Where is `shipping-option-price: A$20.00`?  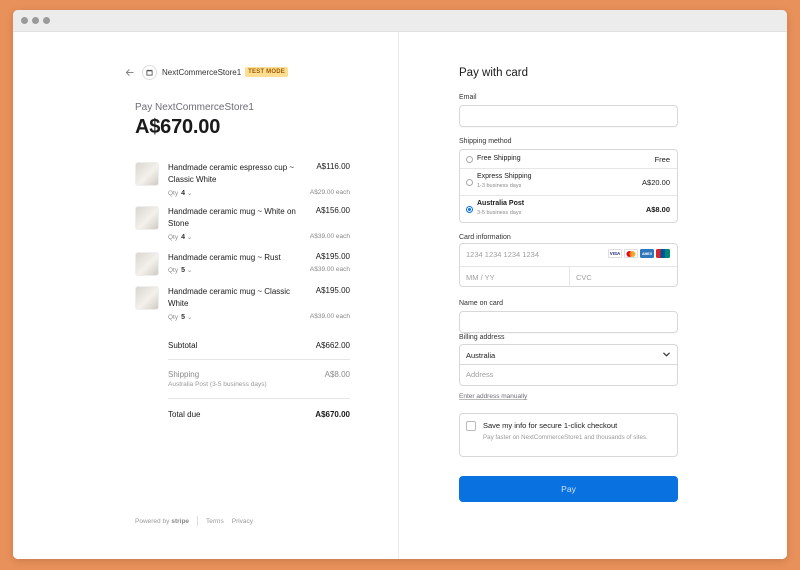
shipping-option-price: A$20.00 is located at coordinates (656, 182).